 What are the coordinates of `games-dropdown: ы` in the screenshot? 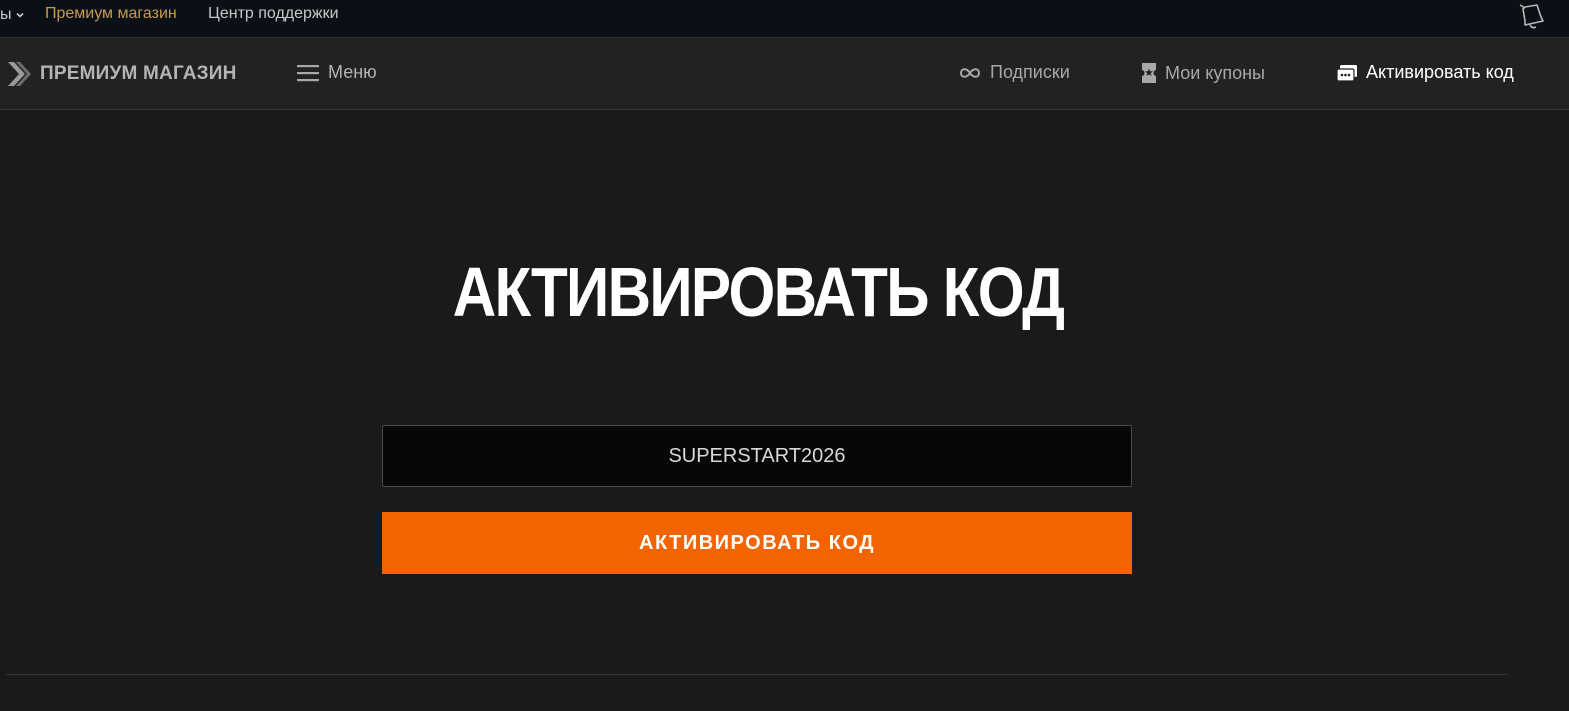 It's located at (12, 15).